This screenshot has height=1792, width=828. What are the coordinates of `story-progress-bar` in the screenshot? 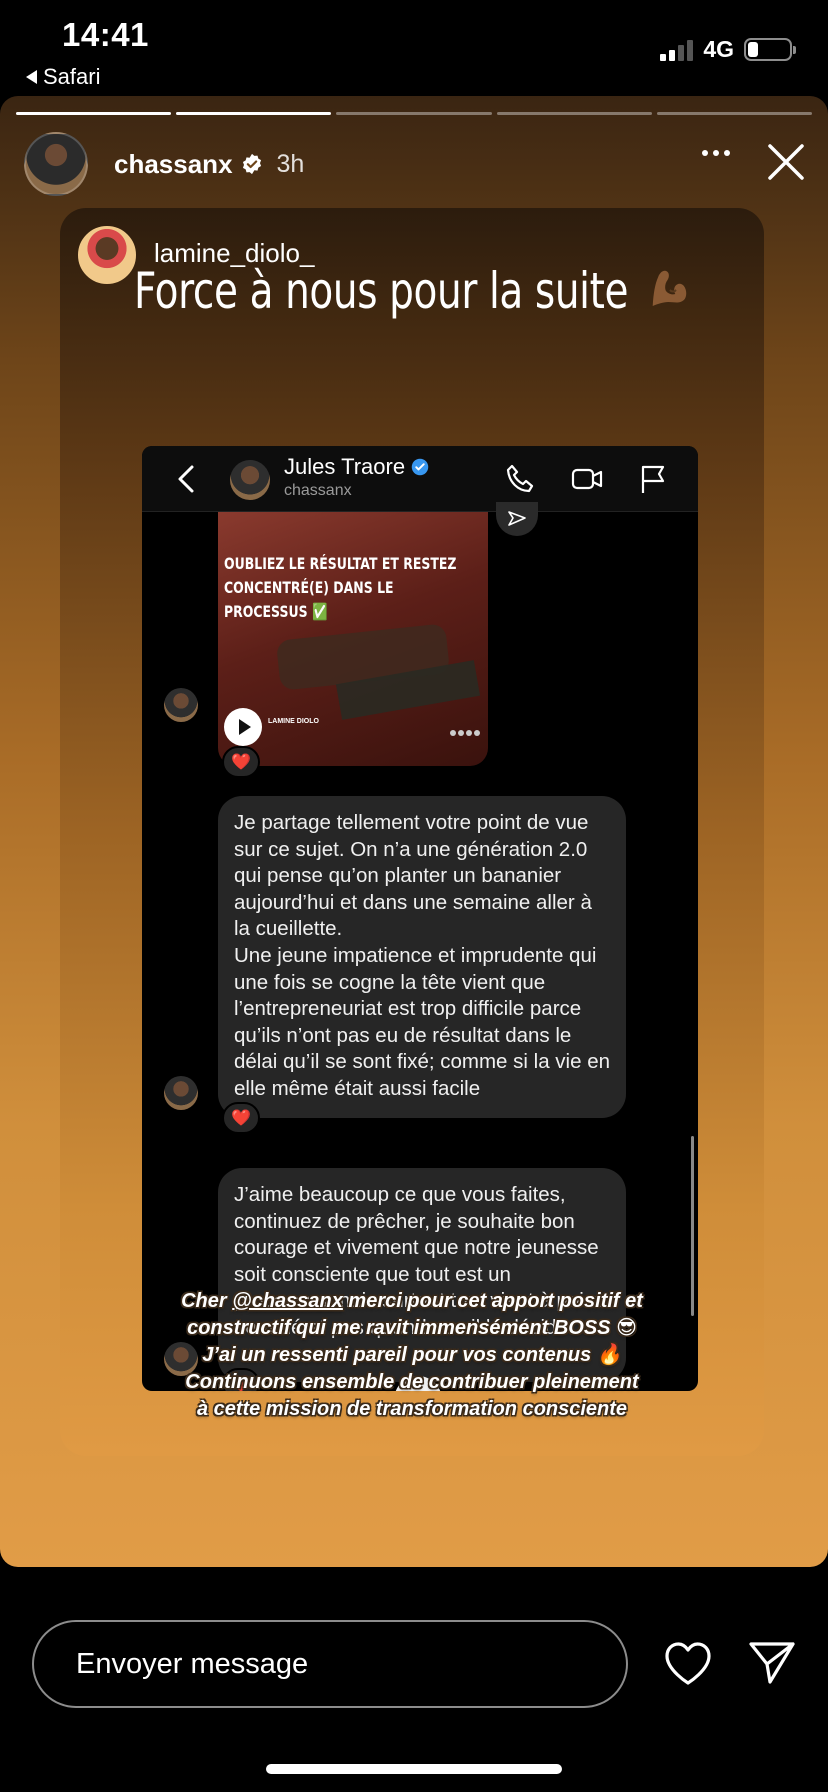 It's located at (414, 113).